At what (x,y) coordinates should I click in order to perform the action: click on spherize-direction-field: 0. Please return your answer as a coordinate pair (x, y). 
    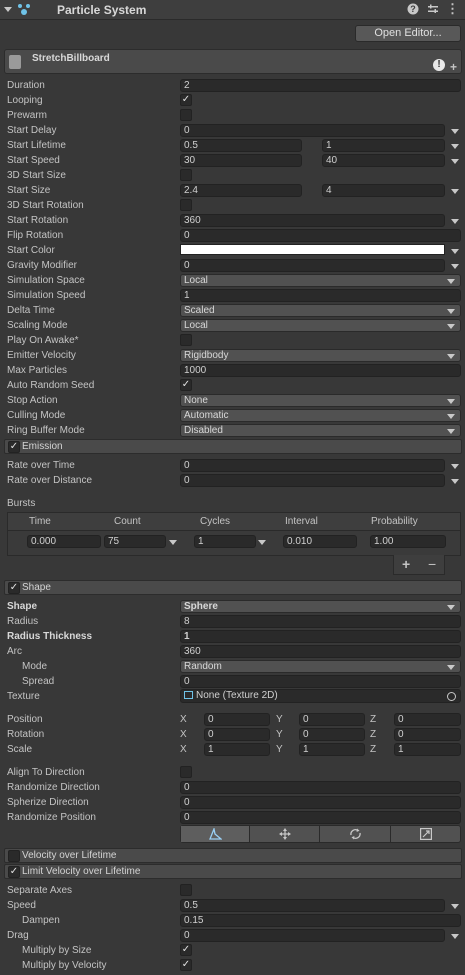
    Looking at the image, I should click on (320, 802).